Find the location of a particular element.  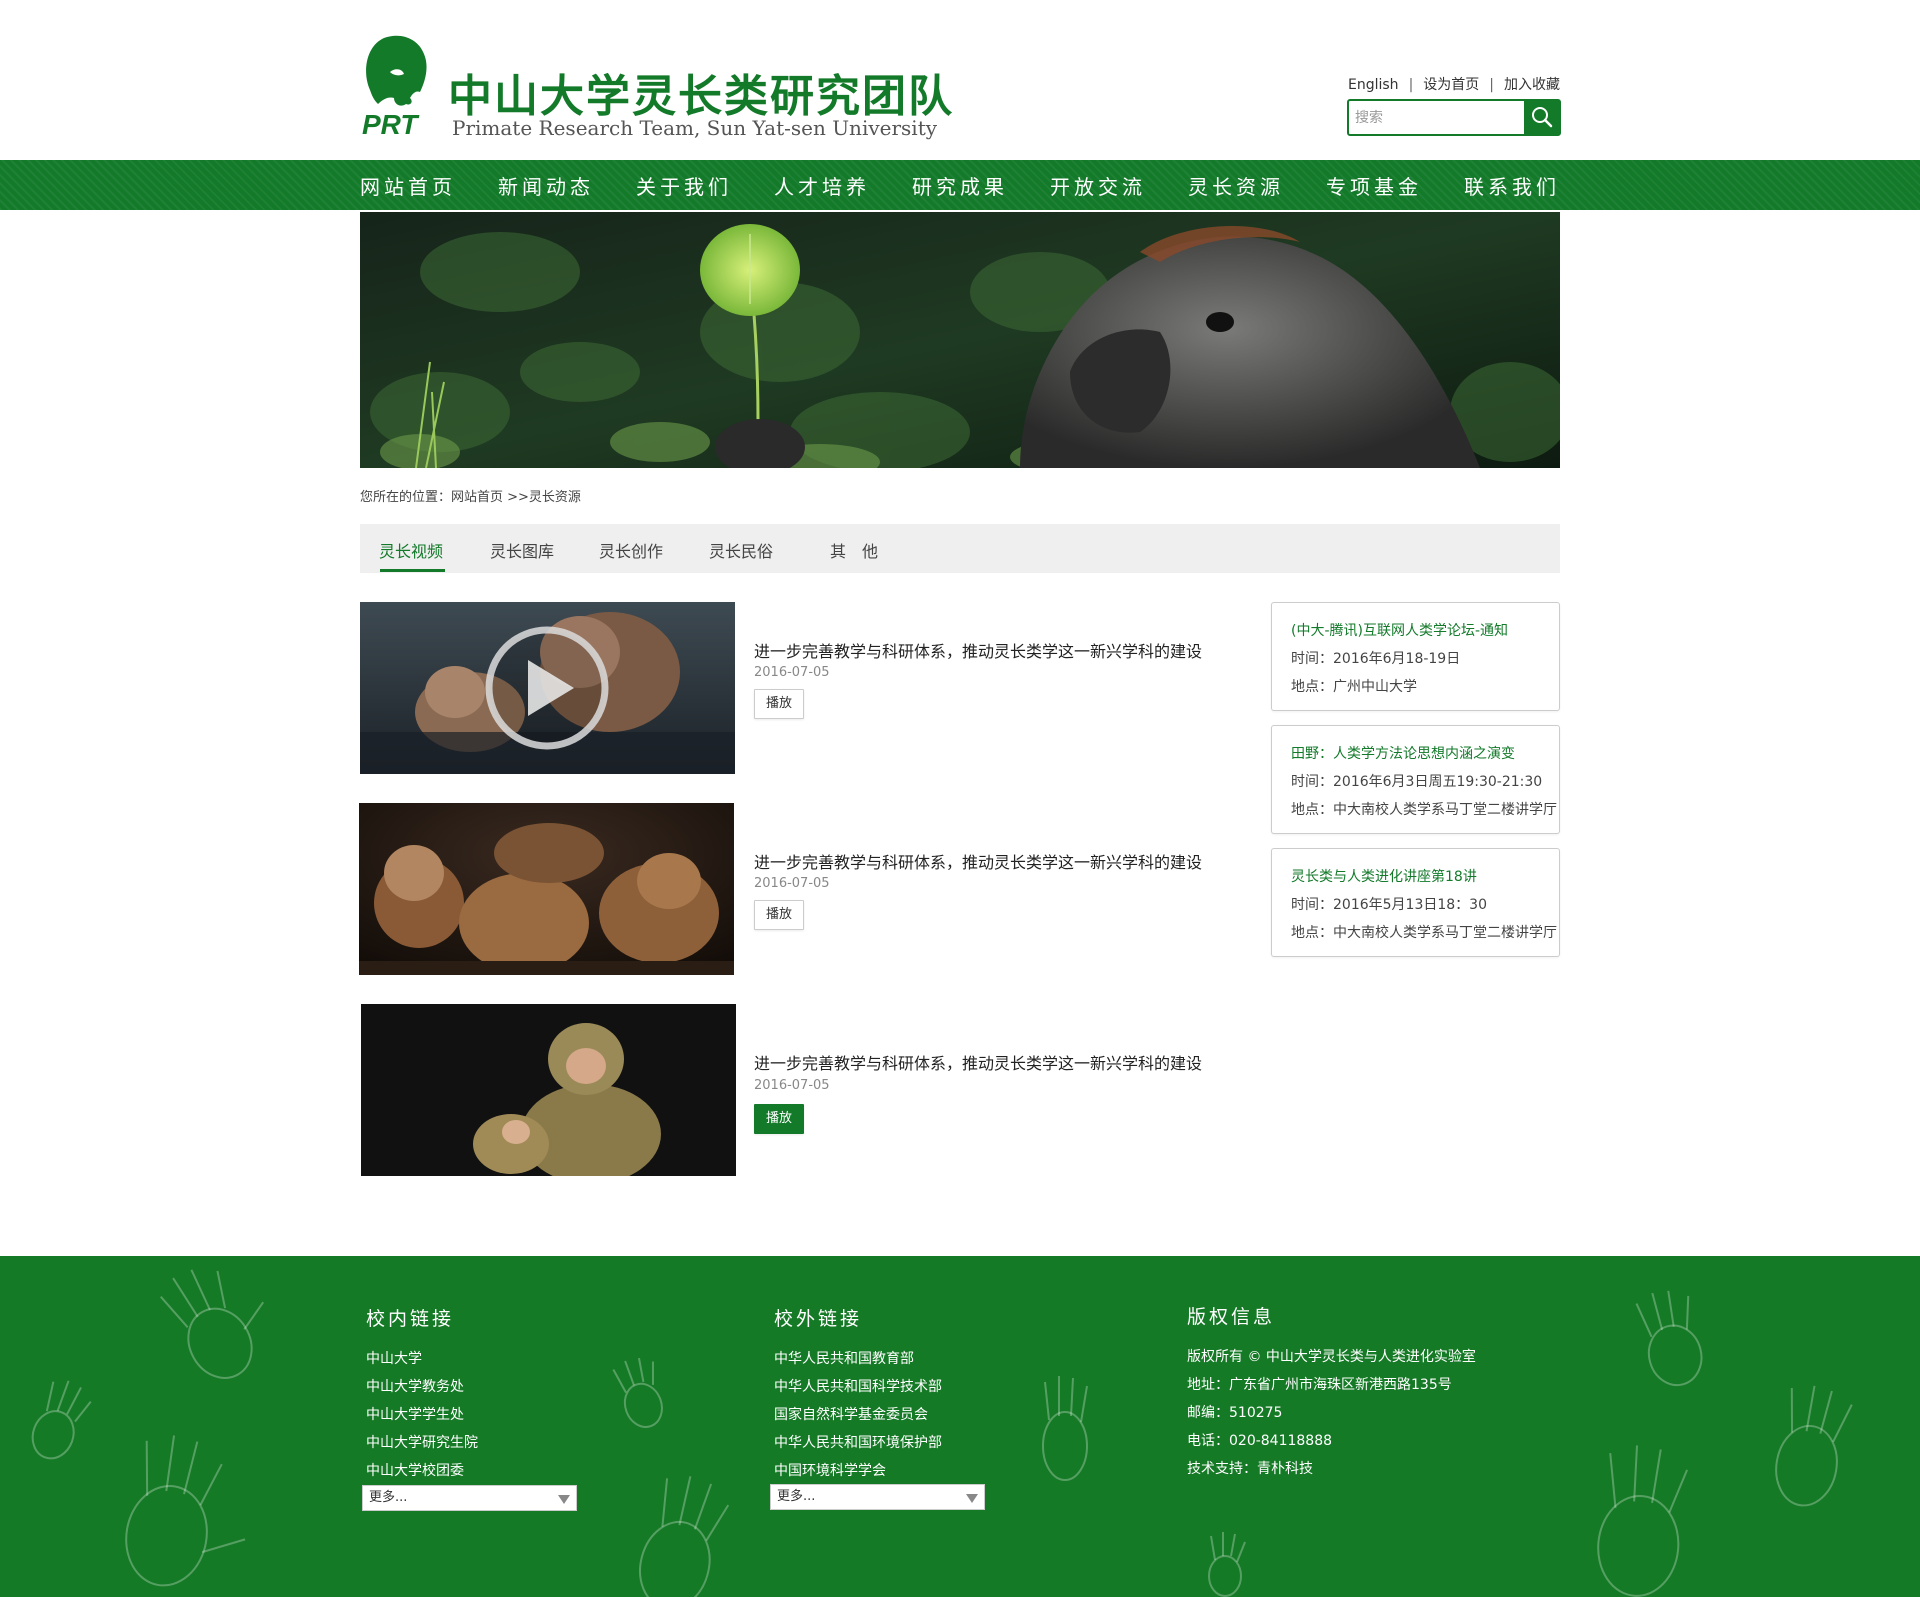

event-time: 时间：2016年6月18-19日 is located at coordinates (1376, 659).